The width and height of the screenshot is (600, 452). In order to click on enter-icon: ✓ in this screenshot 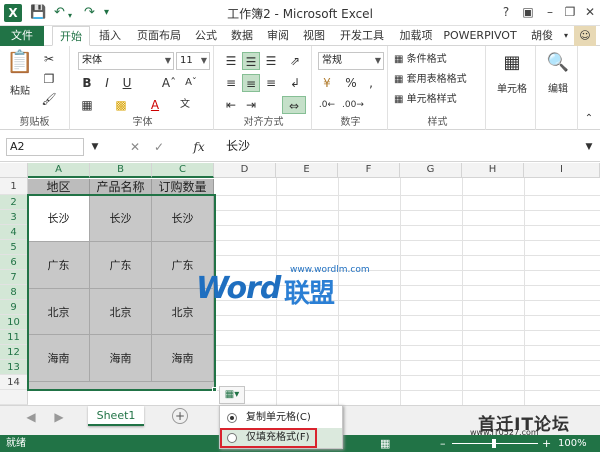, I will do `click(159, 147)`.